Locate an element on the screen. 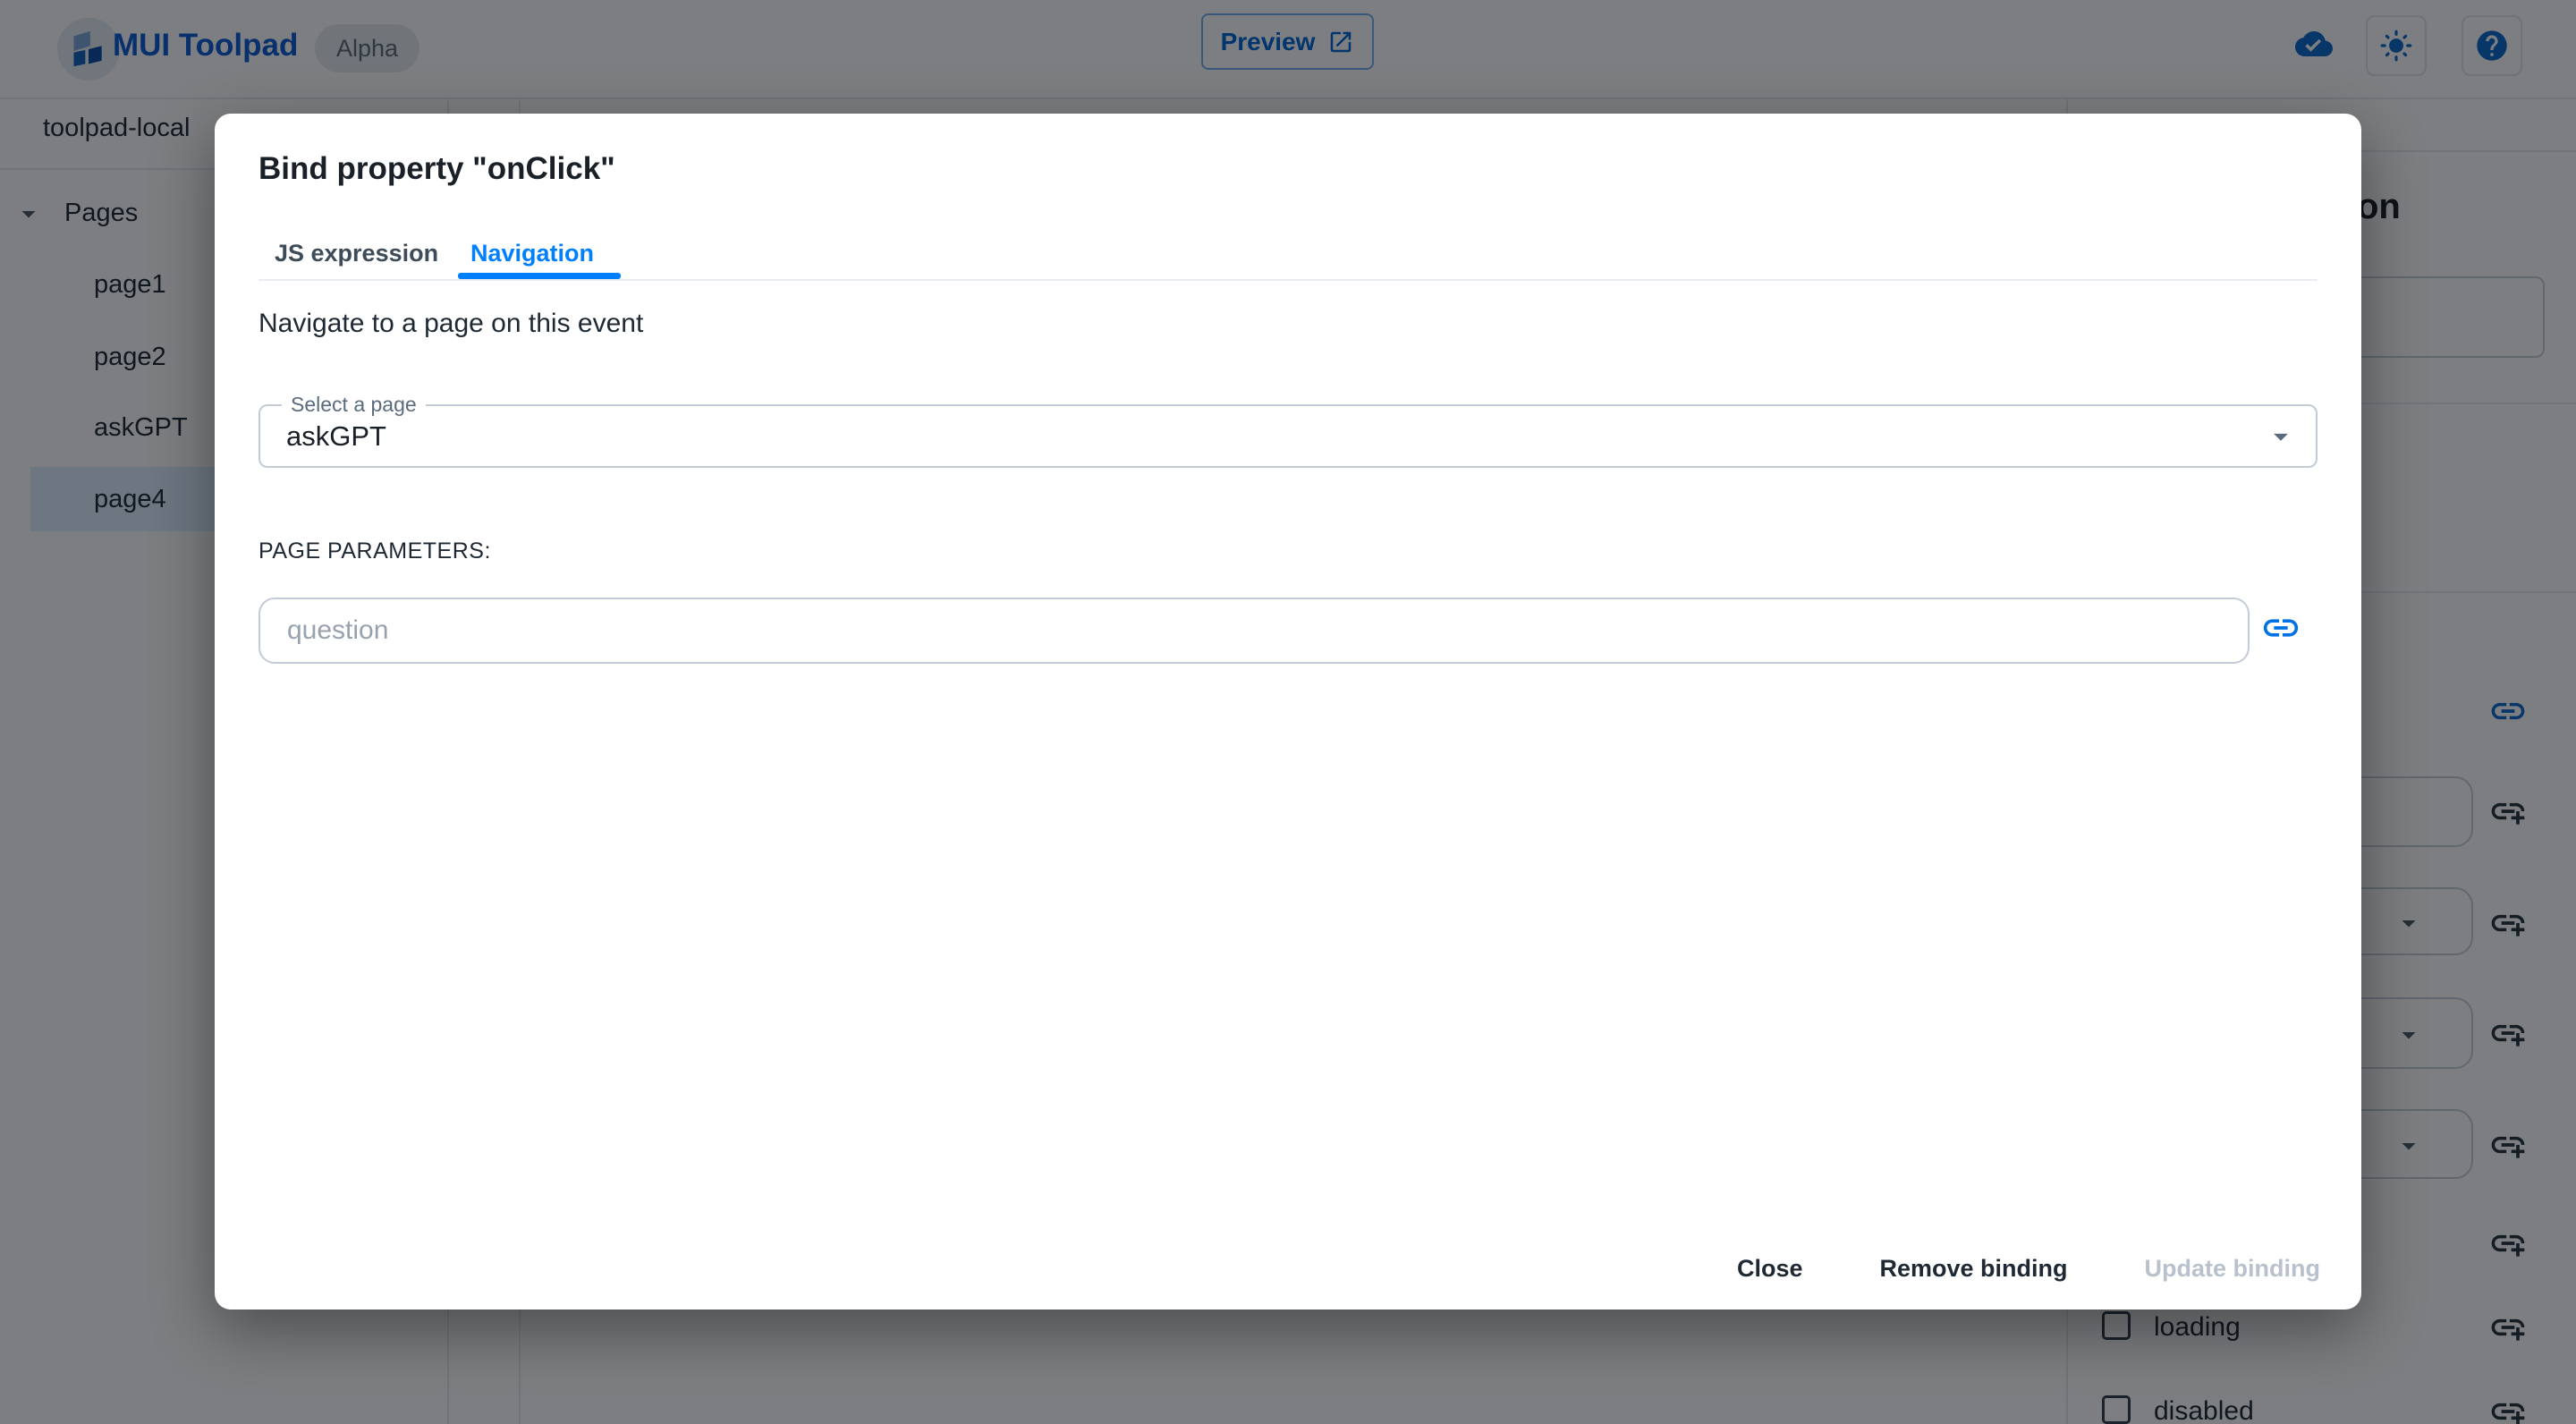 Image resolution: width=2576 pixels, height=1424 pixels. arrow-dropdown-icon is located at coordinates (2281, 436).